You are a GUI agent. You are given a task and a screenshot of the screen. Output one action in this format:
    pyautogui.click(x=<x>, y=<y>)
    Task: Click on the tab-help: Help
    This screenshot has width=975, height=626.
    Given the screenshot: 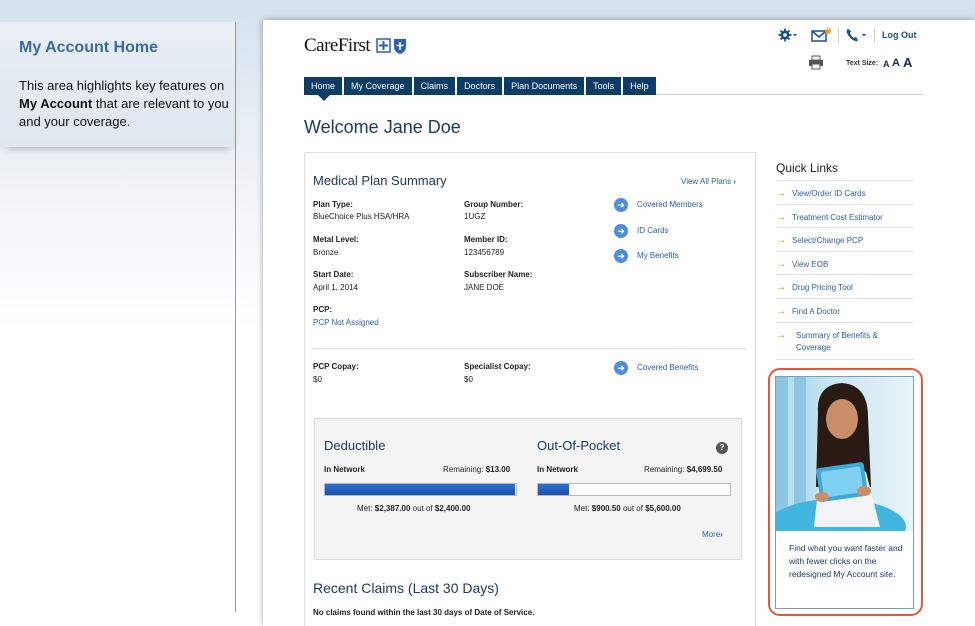 What is the action you would take?
    pyautogui.click(x=639, y=86)
    